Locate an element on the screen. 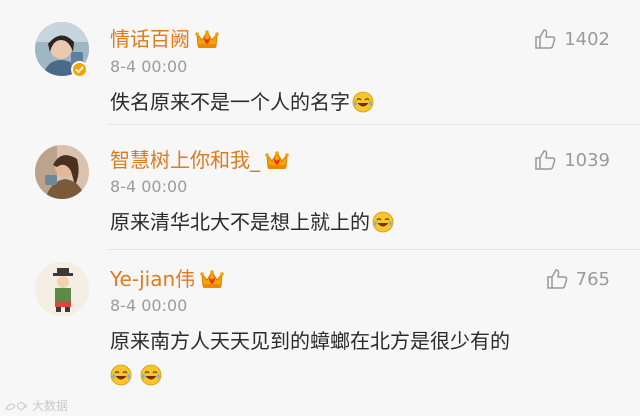 The width and height of the screenshot is (640, 416). watermark: 大数据 is located at coordinates (36, 405).